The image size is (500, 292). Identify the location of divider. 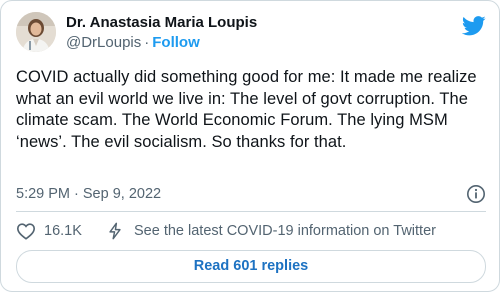
(251, 211).